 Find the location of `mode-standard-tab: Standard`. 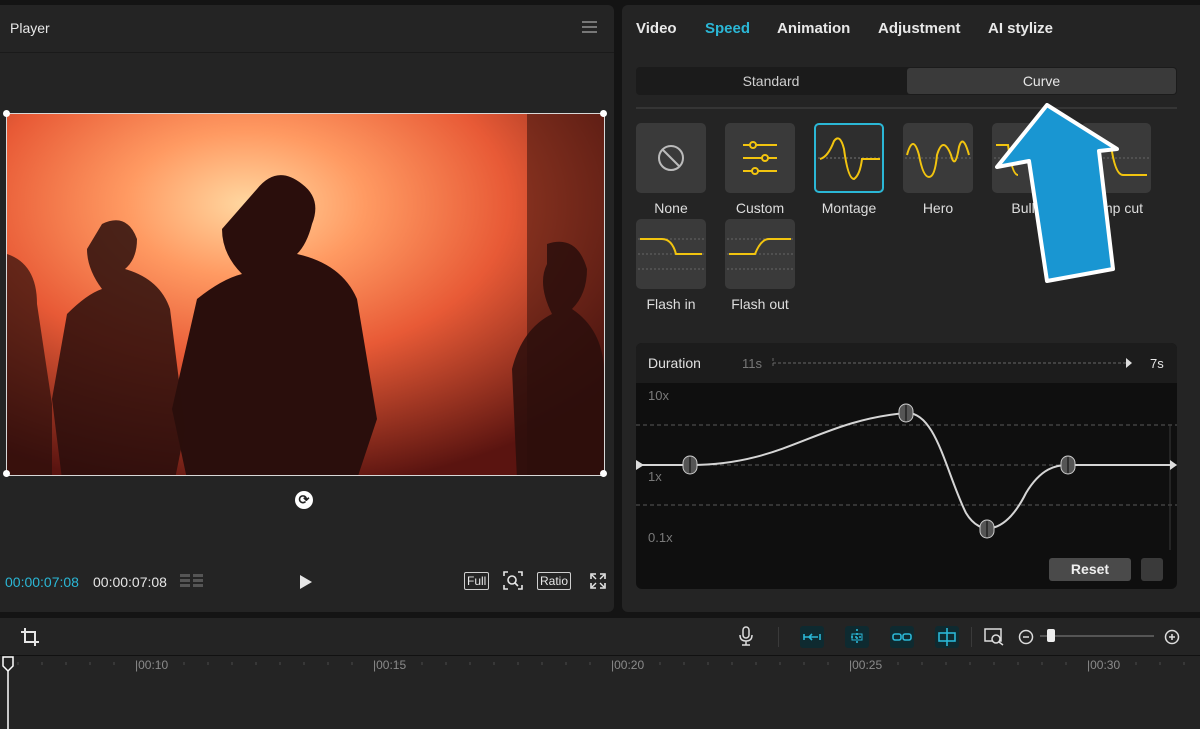

mode-standard-tab: Standard is located at coordinates (771, 81).